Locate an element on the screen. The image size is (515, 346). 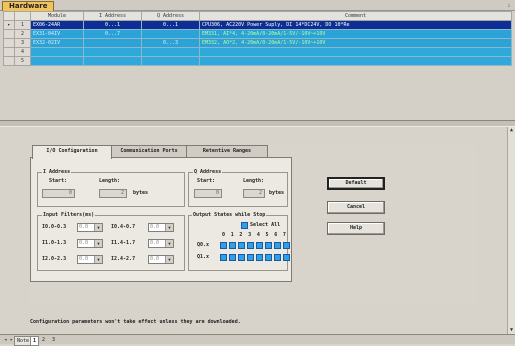
select-all-label: Select All is located at coordinates (265, 225).